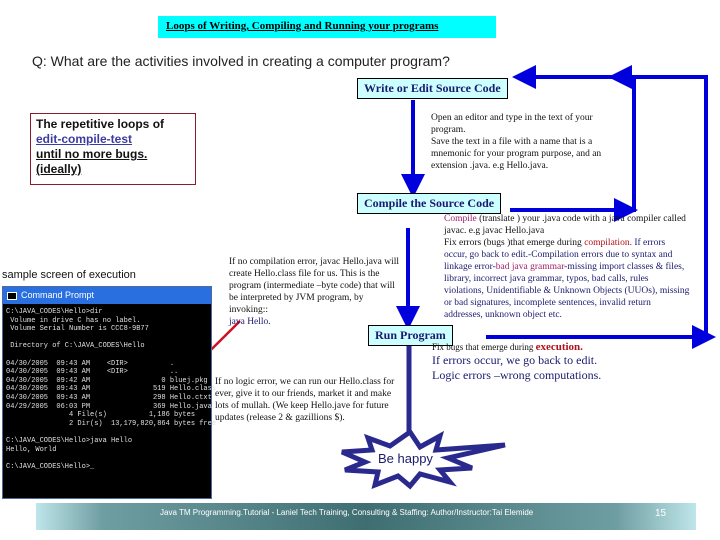  I want to click on loop-line-4: (ideally), so click(59, 169).